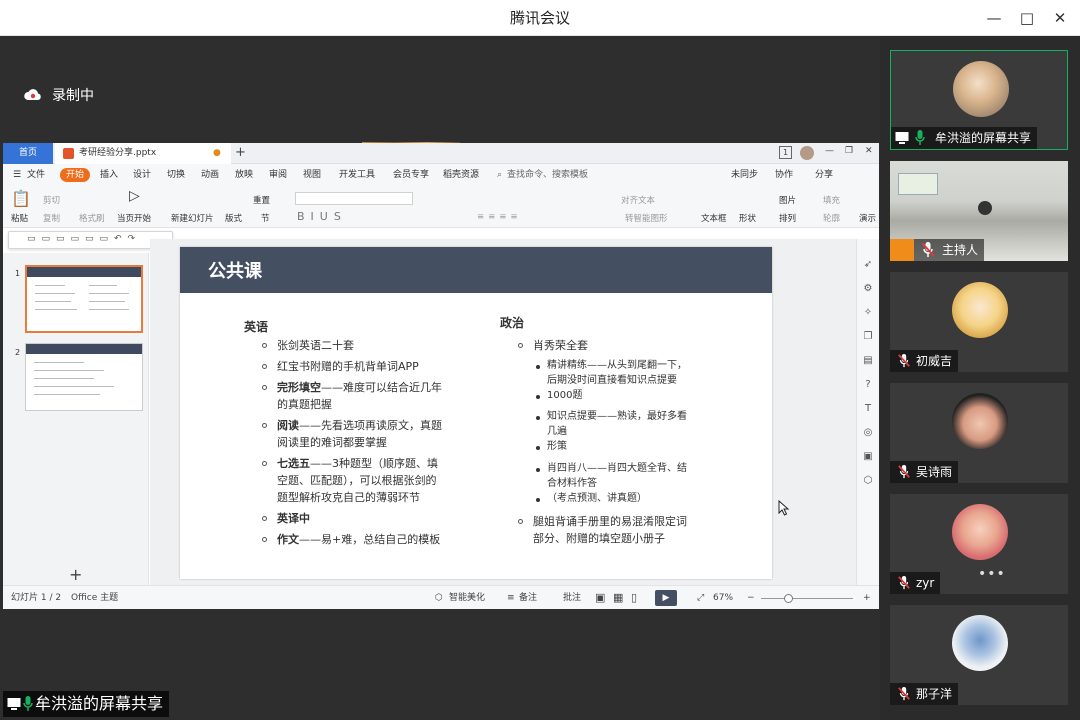 The image size is (1080, 720). What do you see at coordinates (784, 175) in the screenshot?
I see `collaborate-button: 协作` at bounding box center [784, 175].